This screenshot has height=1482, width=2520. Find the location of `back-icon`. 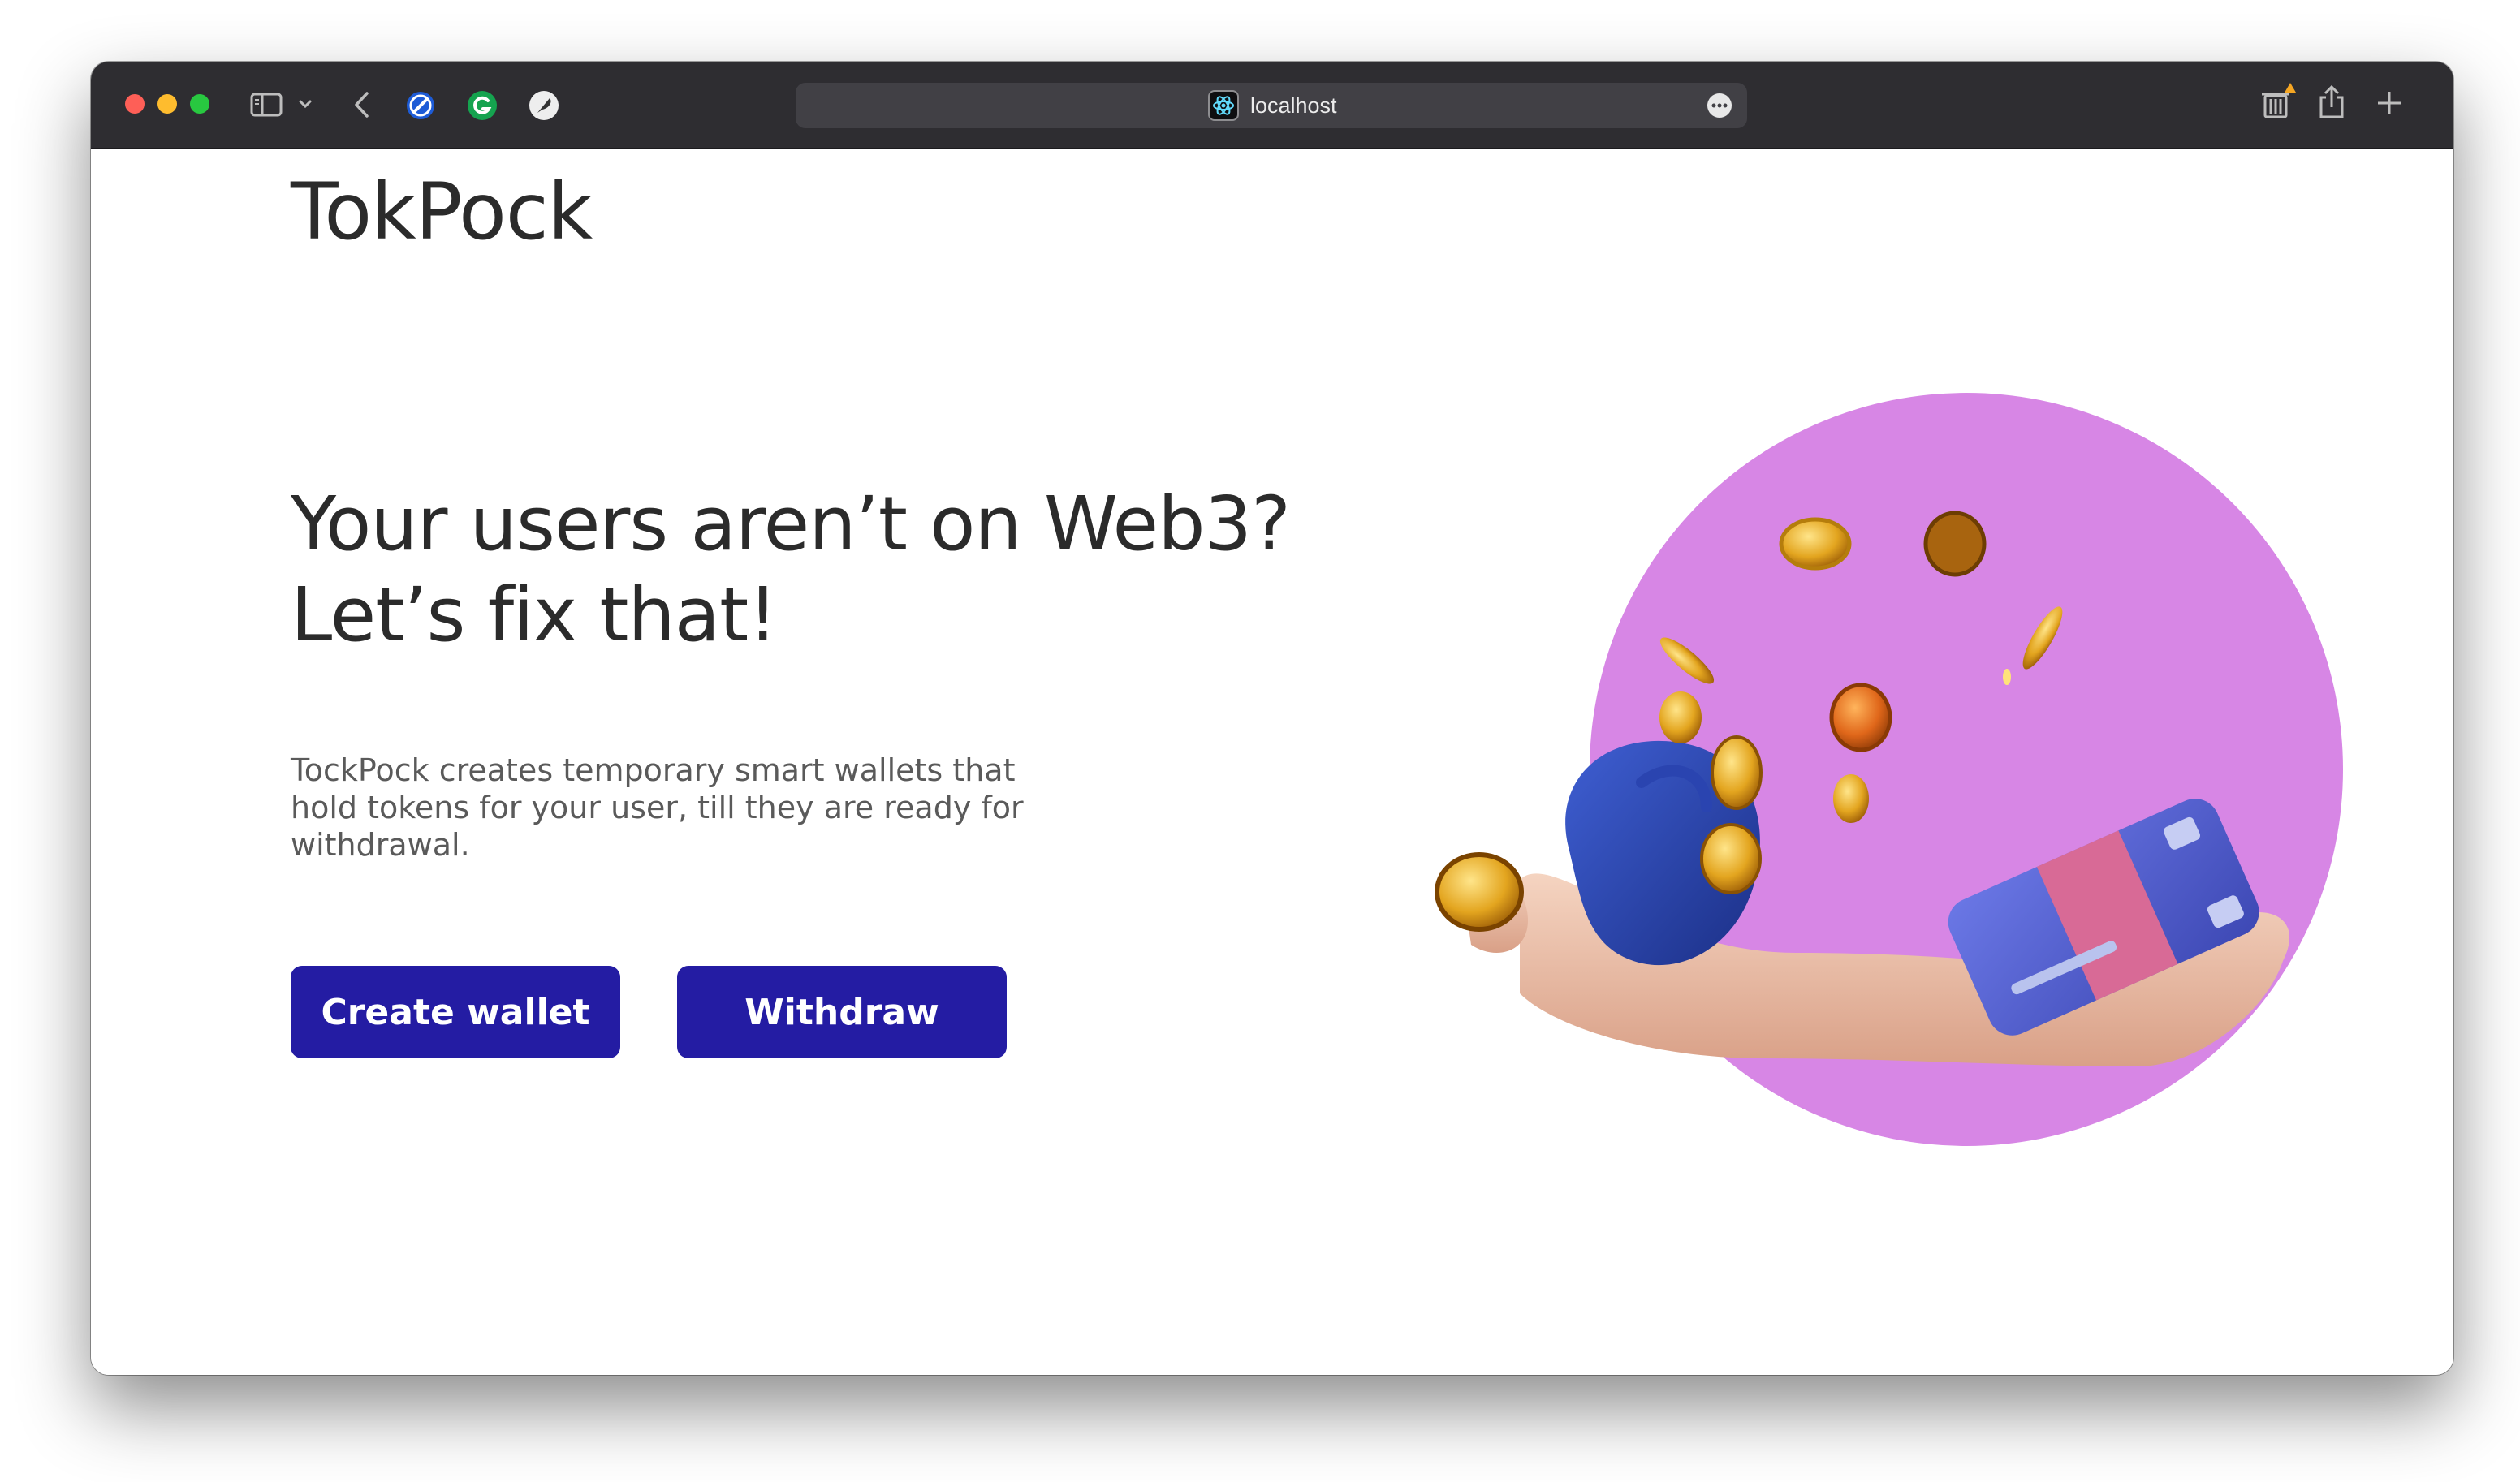

back-icon is located at coordinates (361, 104).